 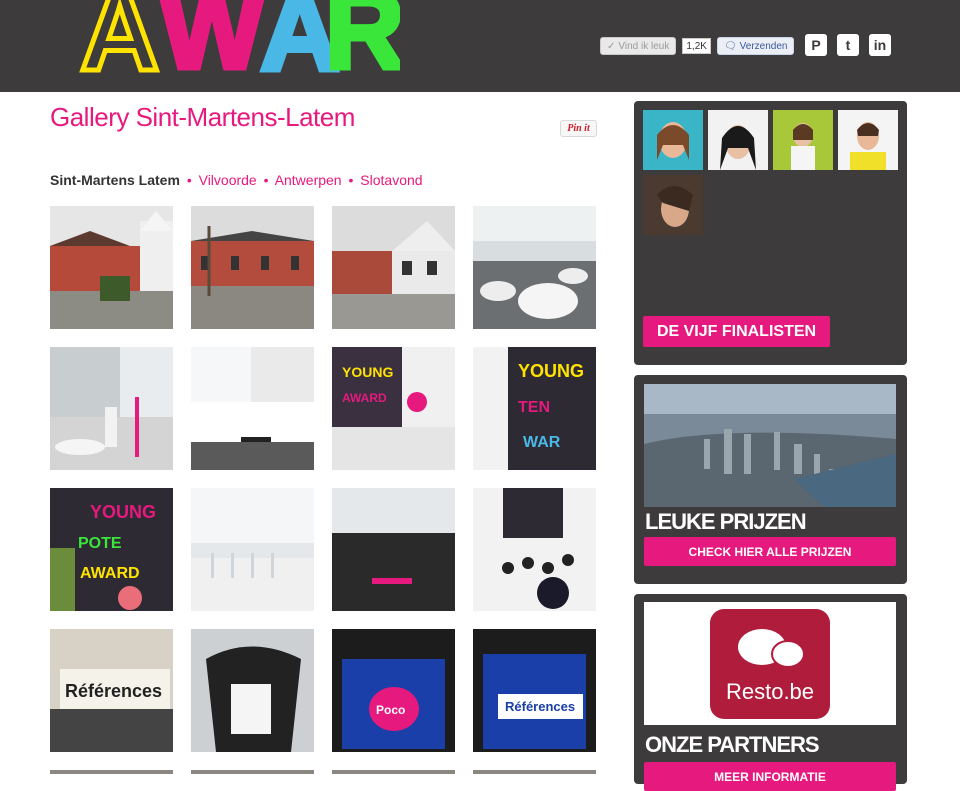 I want to click on gallery-next-row, so click(x=323, y=772).